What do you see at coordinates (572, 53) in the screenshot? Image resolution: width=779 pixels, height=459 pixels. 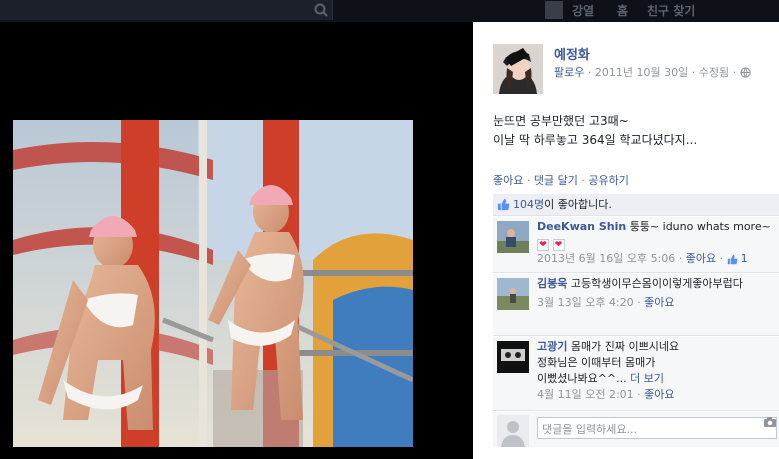 I see `author-name: 예정화` at bounding box center [572, 53].